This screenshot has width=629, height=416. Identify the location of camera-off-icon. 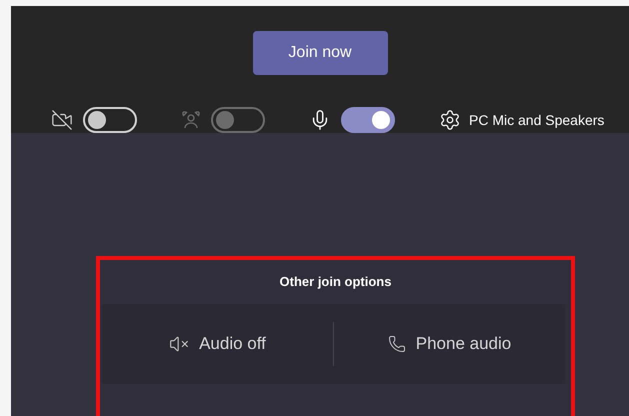
(62, 120).